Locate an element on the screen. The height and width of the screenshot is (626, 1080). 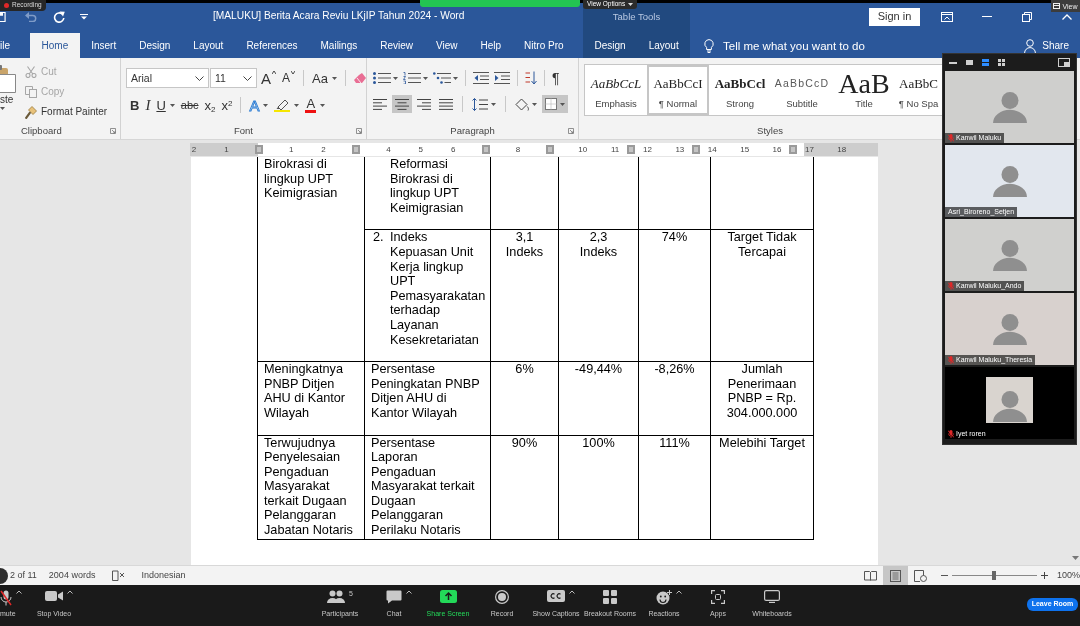
decrease-indent-button is located at coordinates (481, 78).